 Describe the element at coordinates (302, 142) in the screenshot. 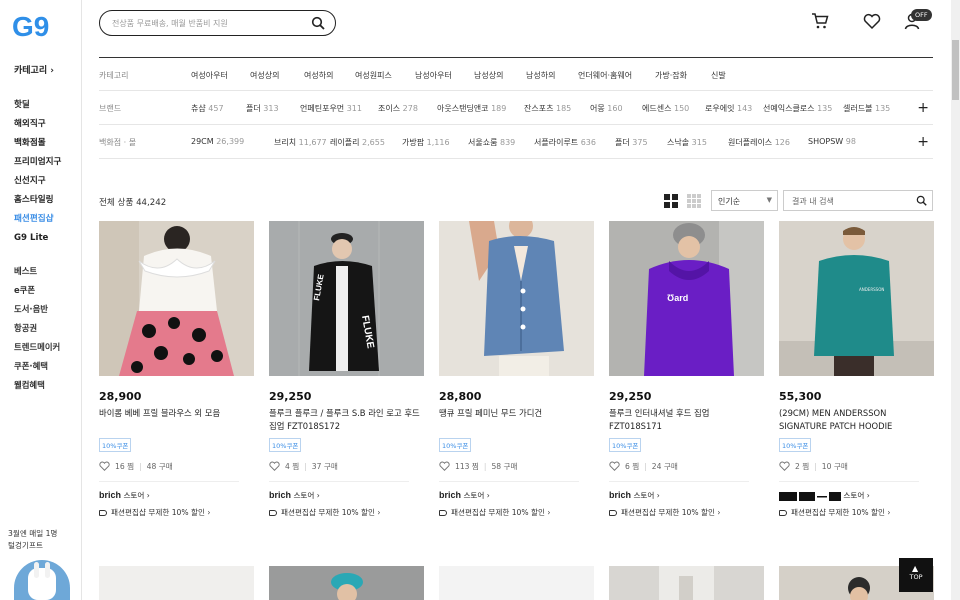

I see `filter-option: 브리치 11,677` at that location.